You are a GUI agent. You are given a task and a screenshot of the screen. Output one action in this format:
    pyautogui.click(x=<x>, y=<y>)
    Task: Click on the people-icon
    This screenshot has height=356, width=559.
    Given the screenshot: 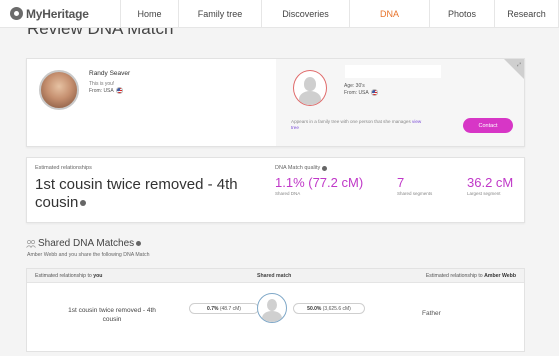 What is the action you would take?
    pyautogui.click(x=31, y=244)
    